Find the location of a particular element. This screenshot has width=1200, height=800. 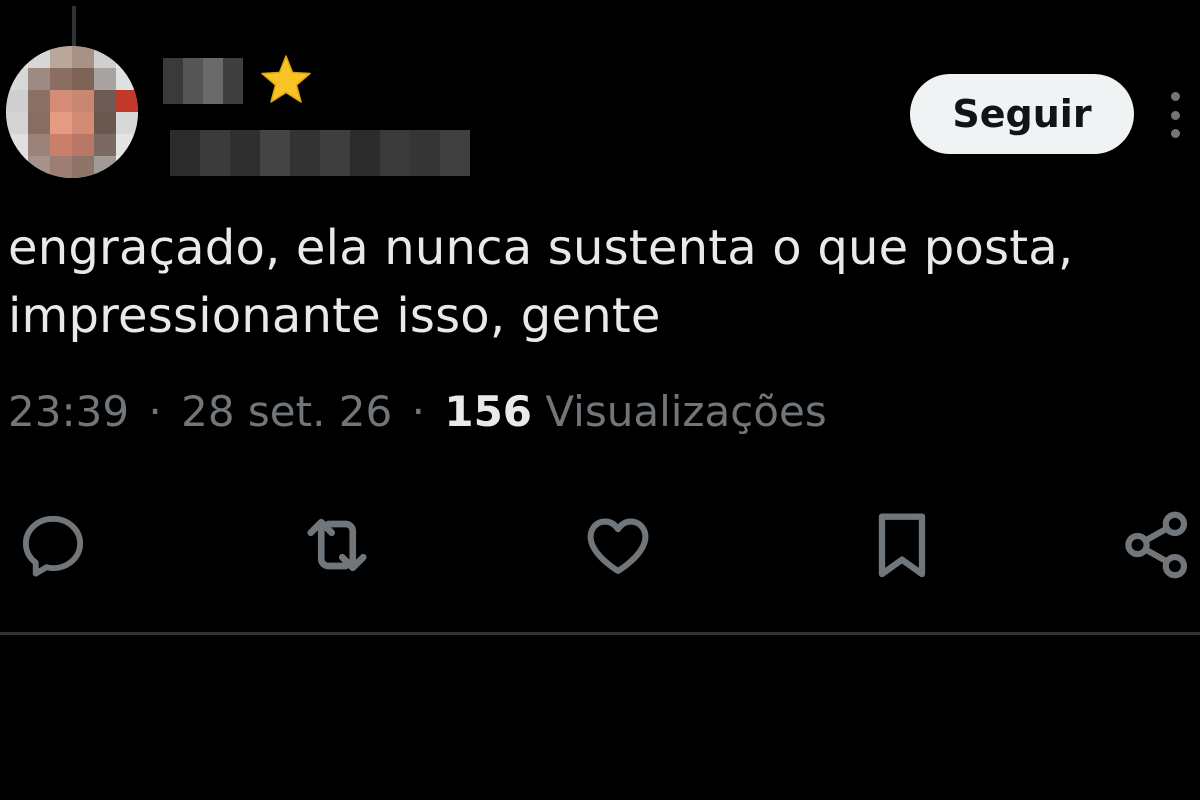

more-vertical-icon is located at coordinates (1175, 115).